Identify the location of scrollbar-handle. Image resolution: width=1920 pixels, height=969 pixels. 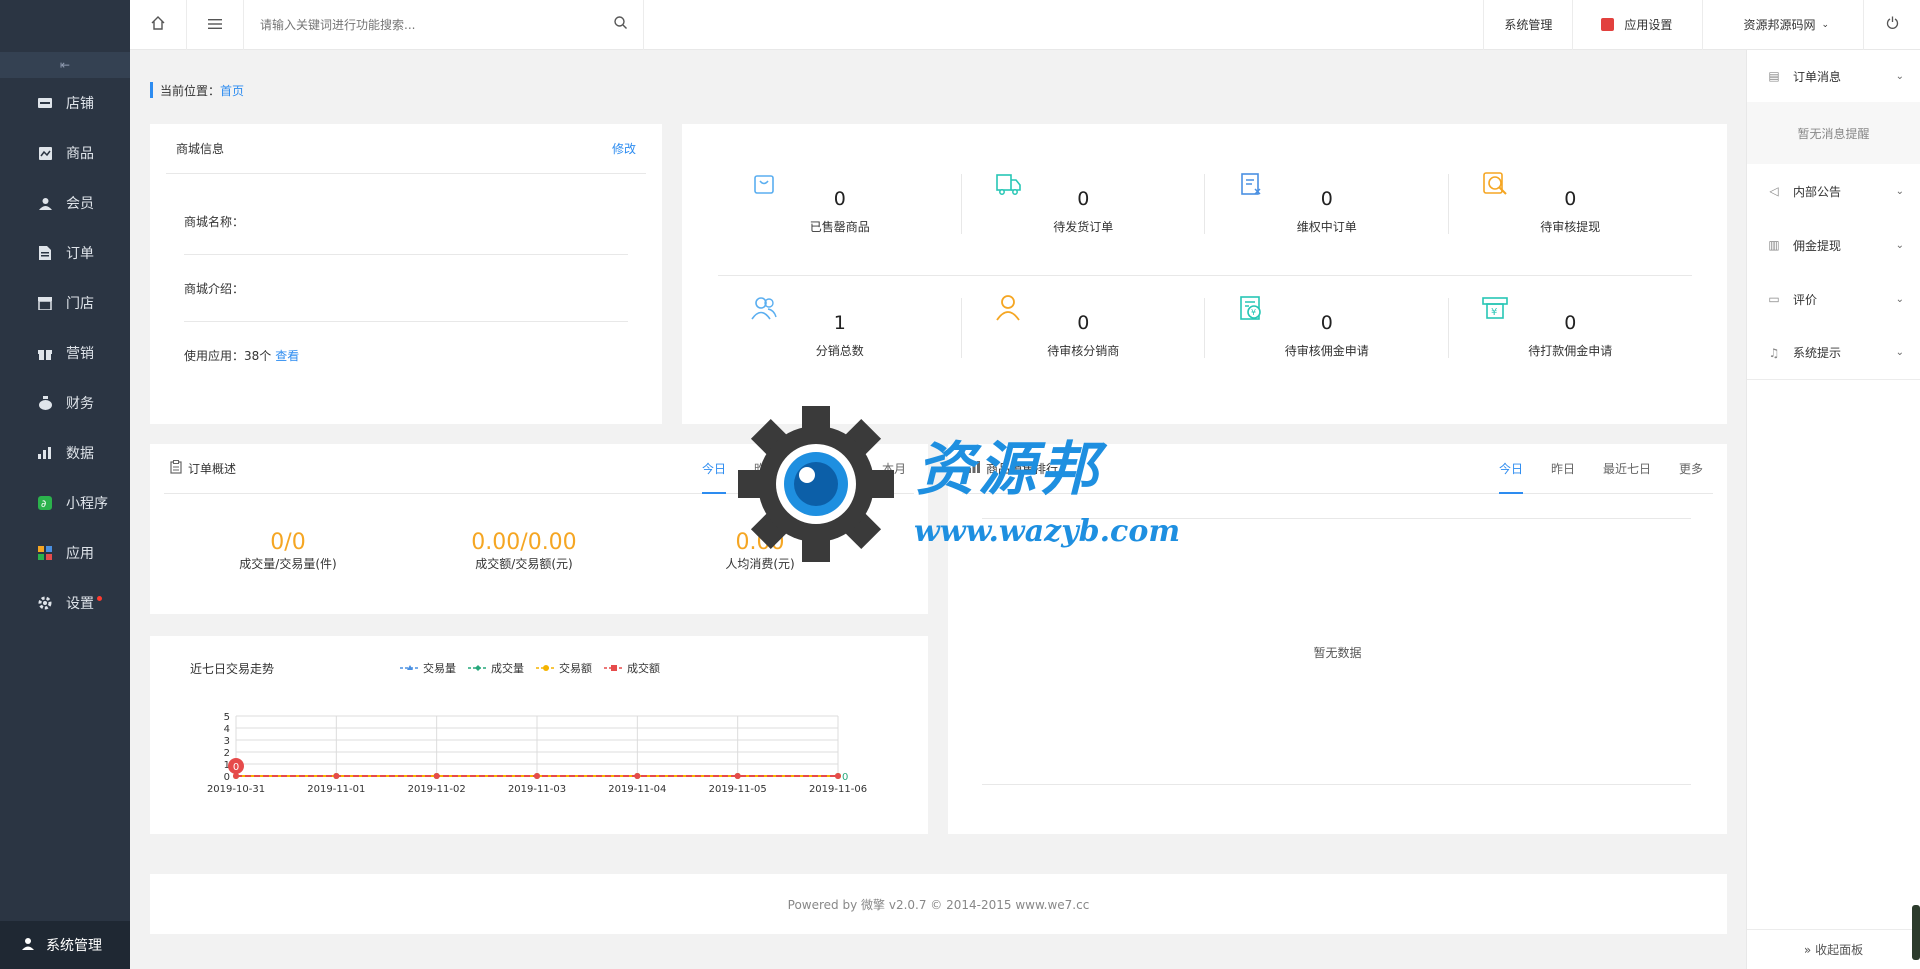
(1916, 932).